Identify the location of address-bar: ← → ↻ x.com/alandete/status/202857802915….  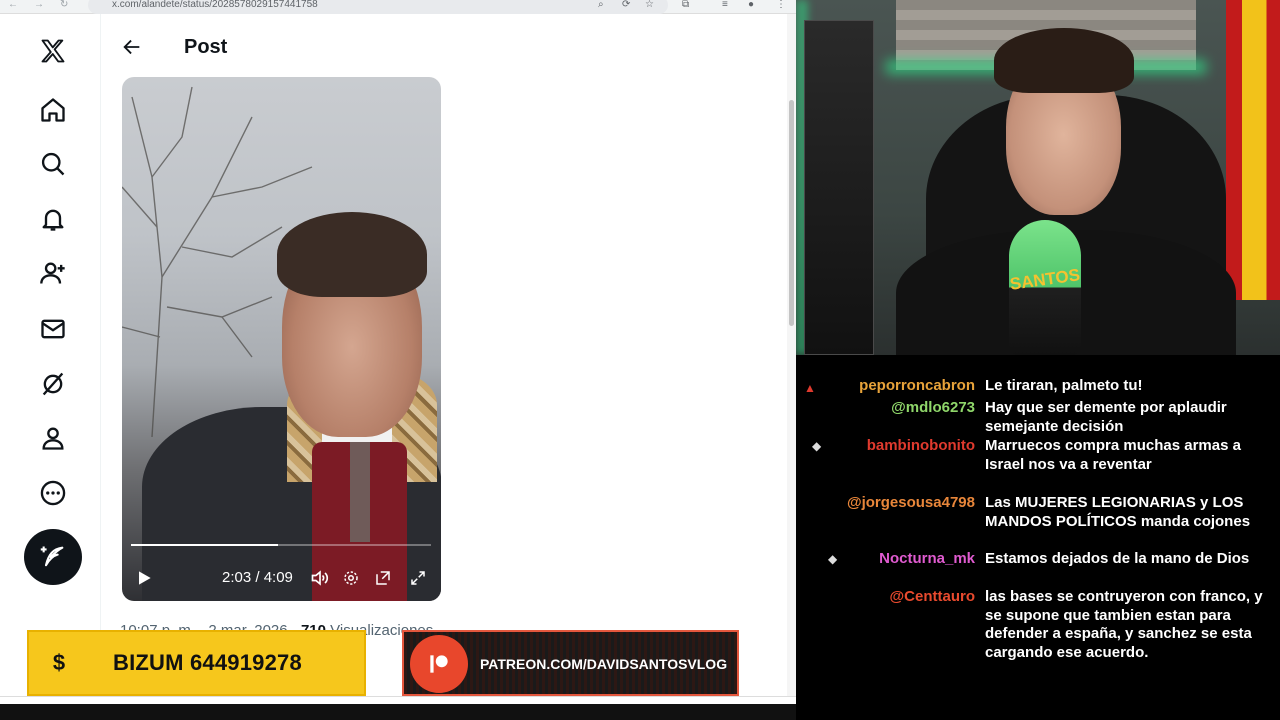
(398, 7).